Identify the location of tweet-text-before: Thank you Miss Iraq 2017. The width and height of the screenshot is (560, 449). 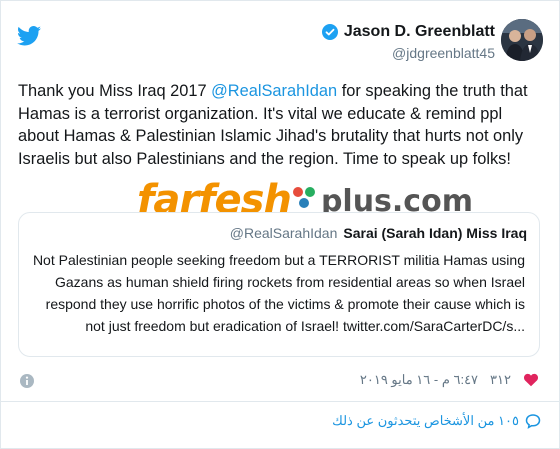
(115, 91).